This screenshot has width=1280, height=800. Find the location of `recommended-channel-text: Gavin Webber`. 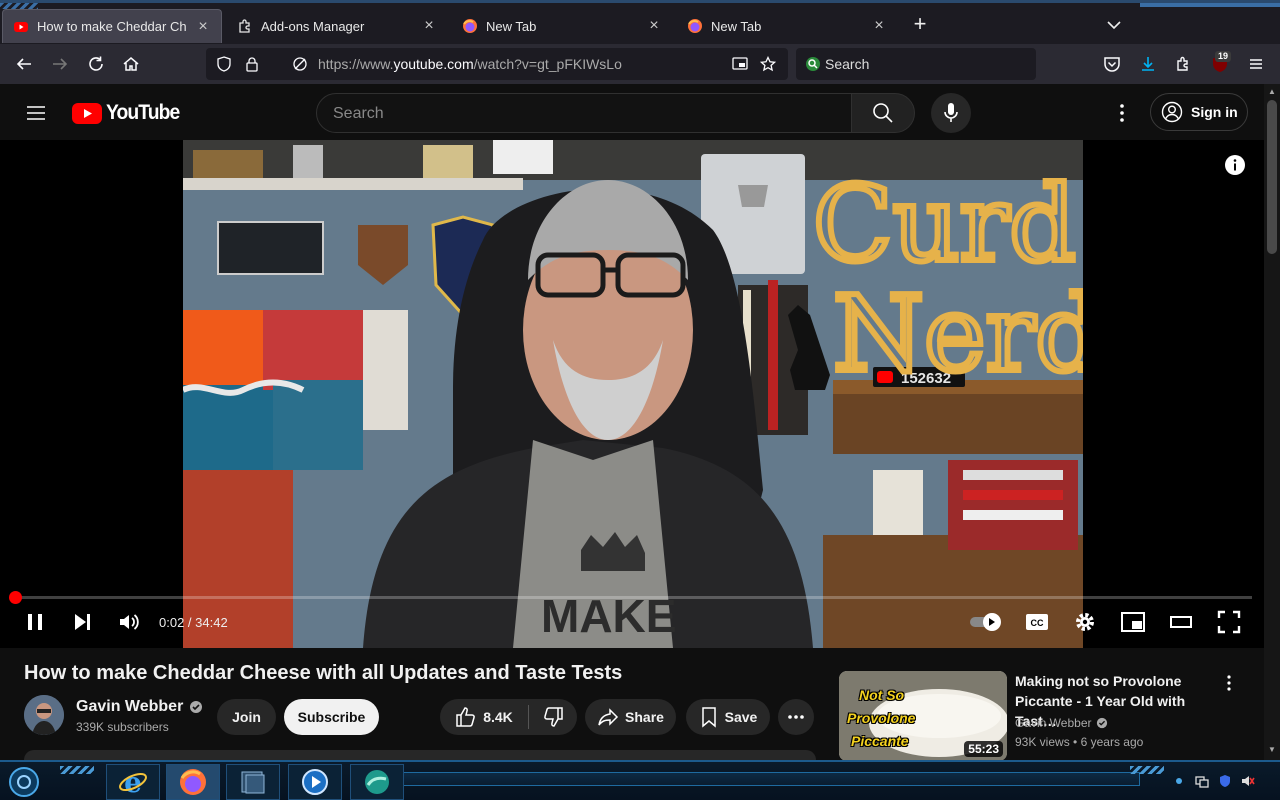

recommended-channel-text: Gavin Webber is located at coordinates (1053, 723).